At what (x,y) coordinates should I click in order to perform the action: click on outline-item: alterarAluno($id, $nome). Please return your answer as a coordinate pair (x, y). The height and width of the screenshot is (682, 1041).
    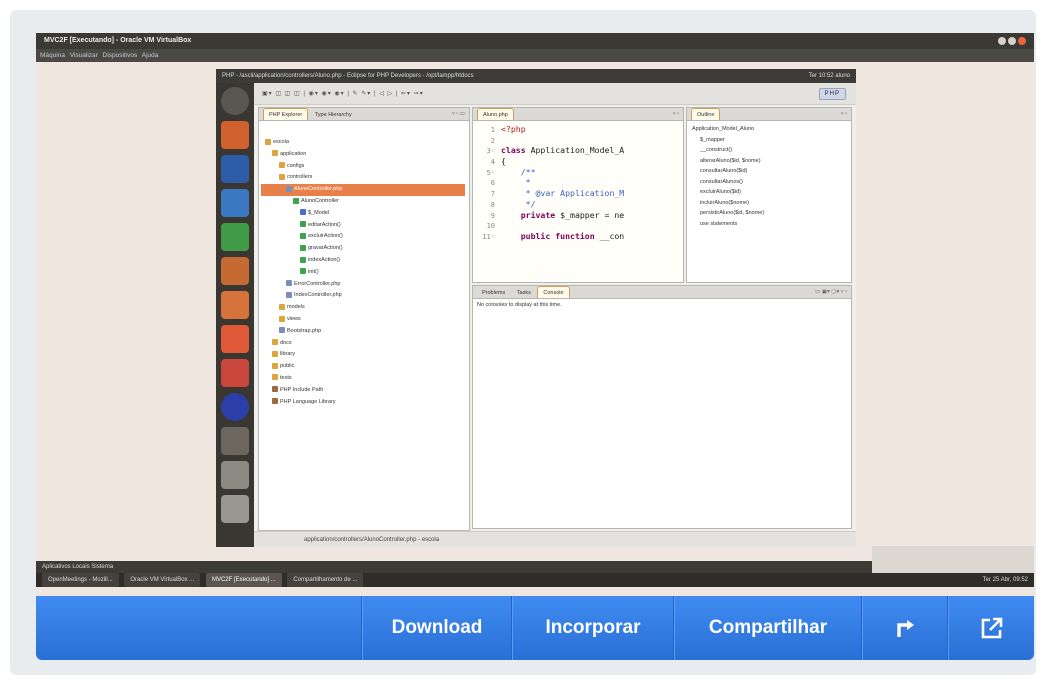
    Looking at the image, I should click on (769, 161).